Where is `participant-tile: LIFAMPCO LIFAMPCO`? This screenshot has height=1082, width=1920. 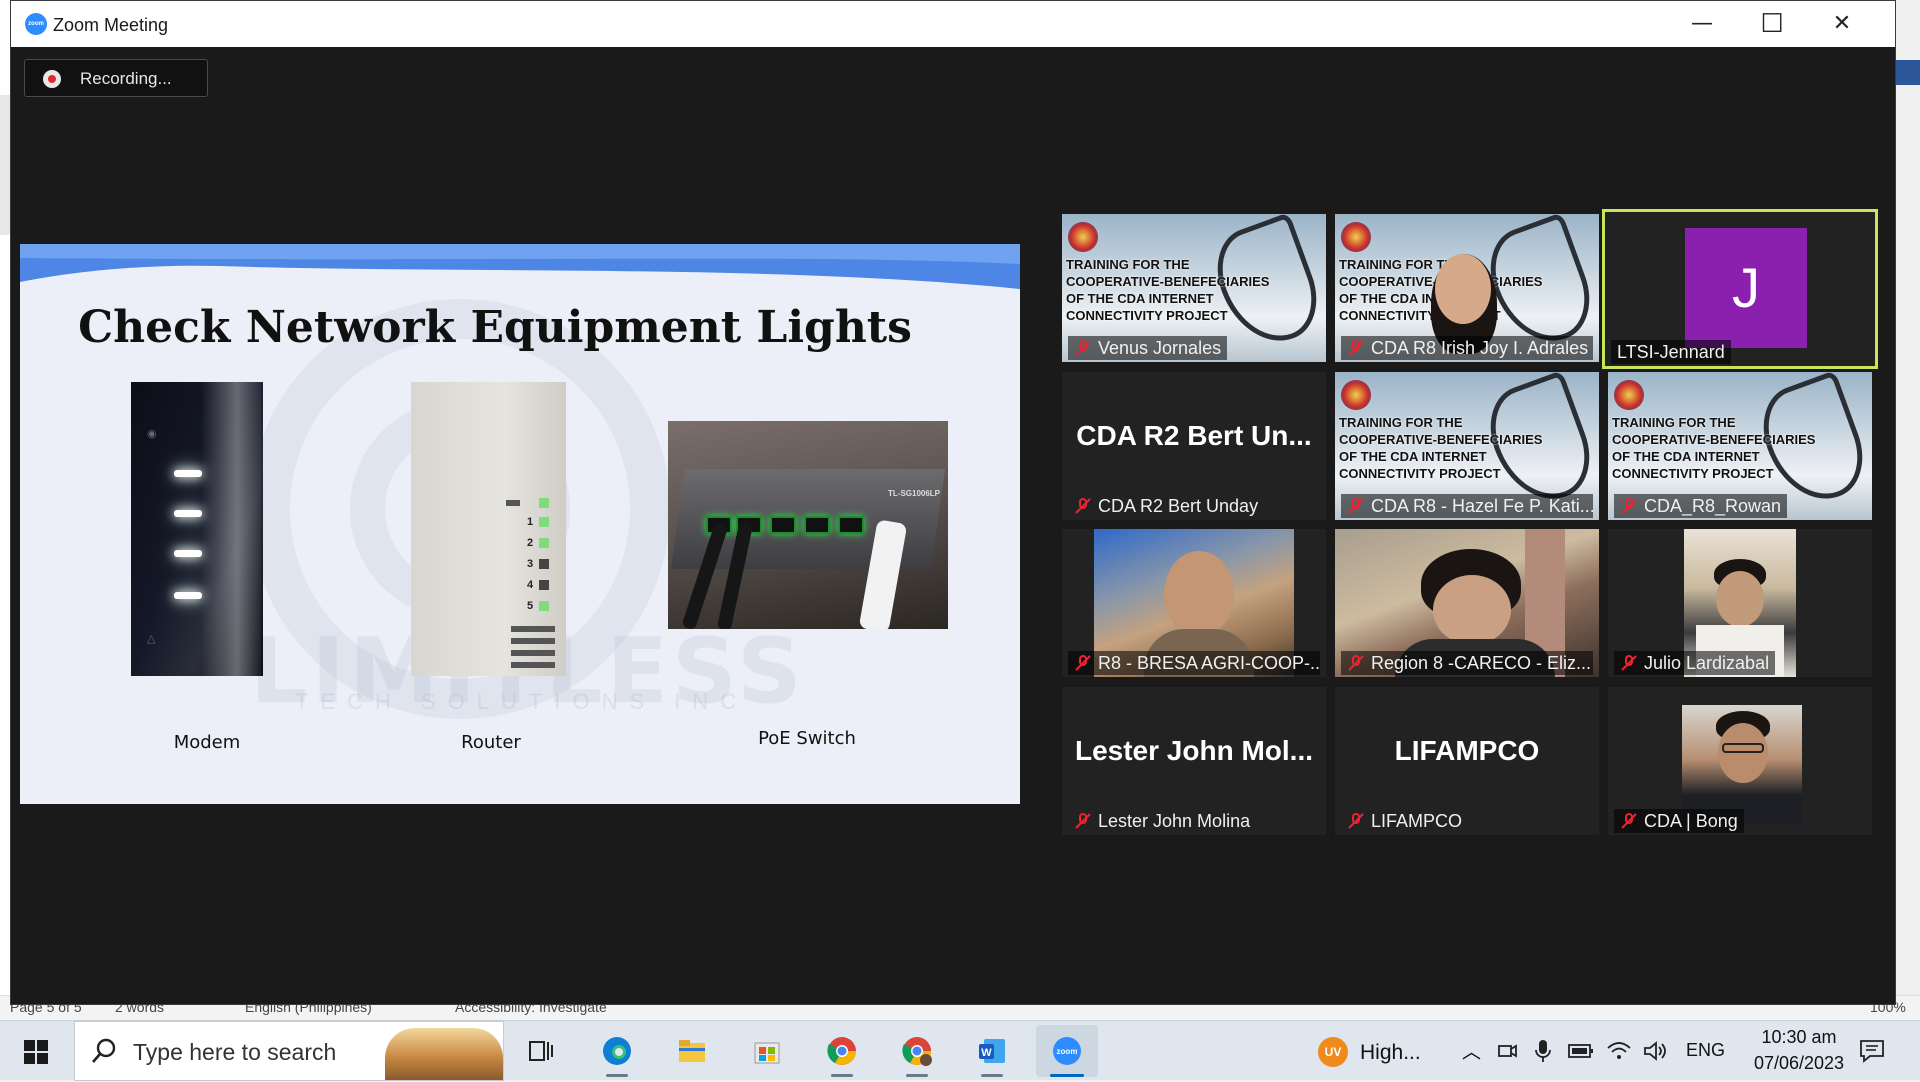
participant-tile: LIFAMPCO LIFAMPCO is located at coordinates (1467, 761).